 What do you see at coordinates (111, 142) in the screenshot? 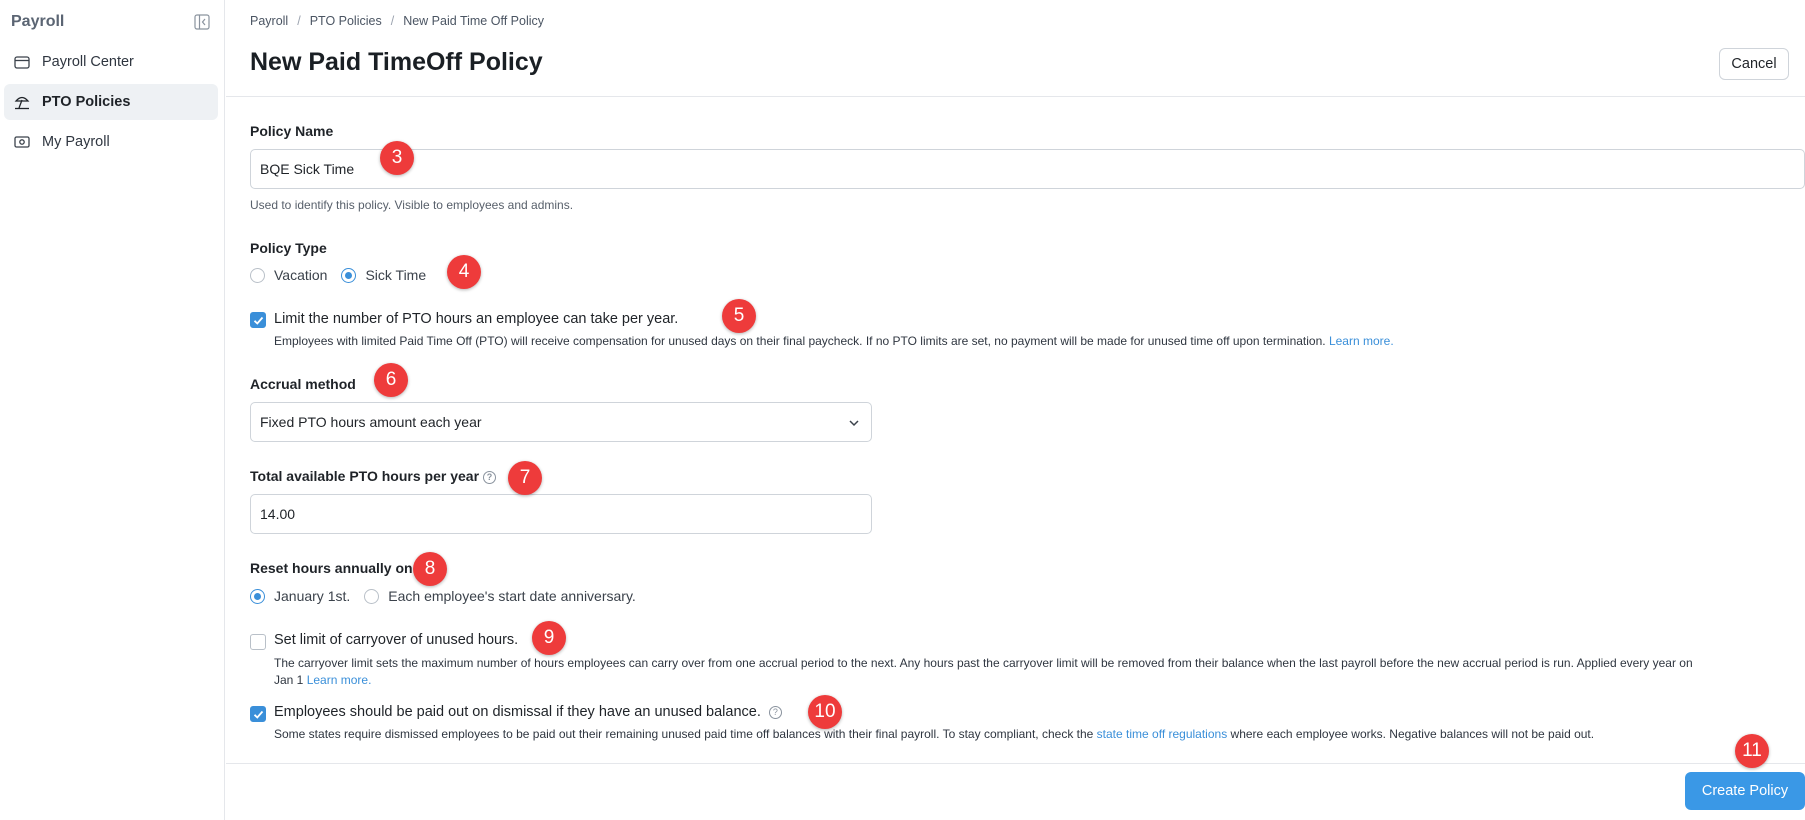
I see `sidebar-item-my-payroll: My Payroll` at bounding box center [111, 142].